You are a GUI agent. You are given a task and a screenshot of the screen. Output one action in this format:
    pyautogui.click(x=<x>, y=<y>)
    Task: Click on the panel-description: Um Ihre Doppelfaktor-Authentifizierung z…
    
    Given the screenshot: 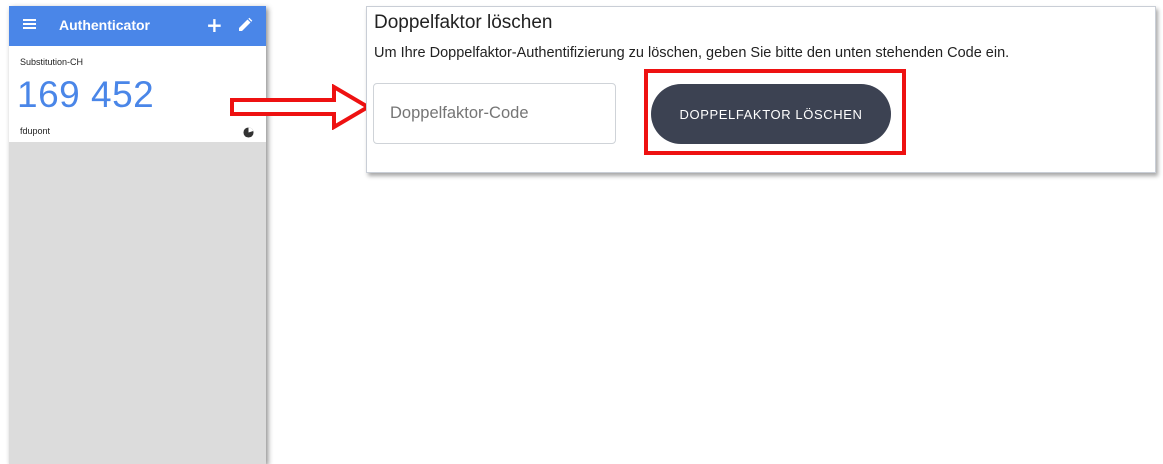 What is the action you would take?
    pyautogui.click(x=692, y=53)
    